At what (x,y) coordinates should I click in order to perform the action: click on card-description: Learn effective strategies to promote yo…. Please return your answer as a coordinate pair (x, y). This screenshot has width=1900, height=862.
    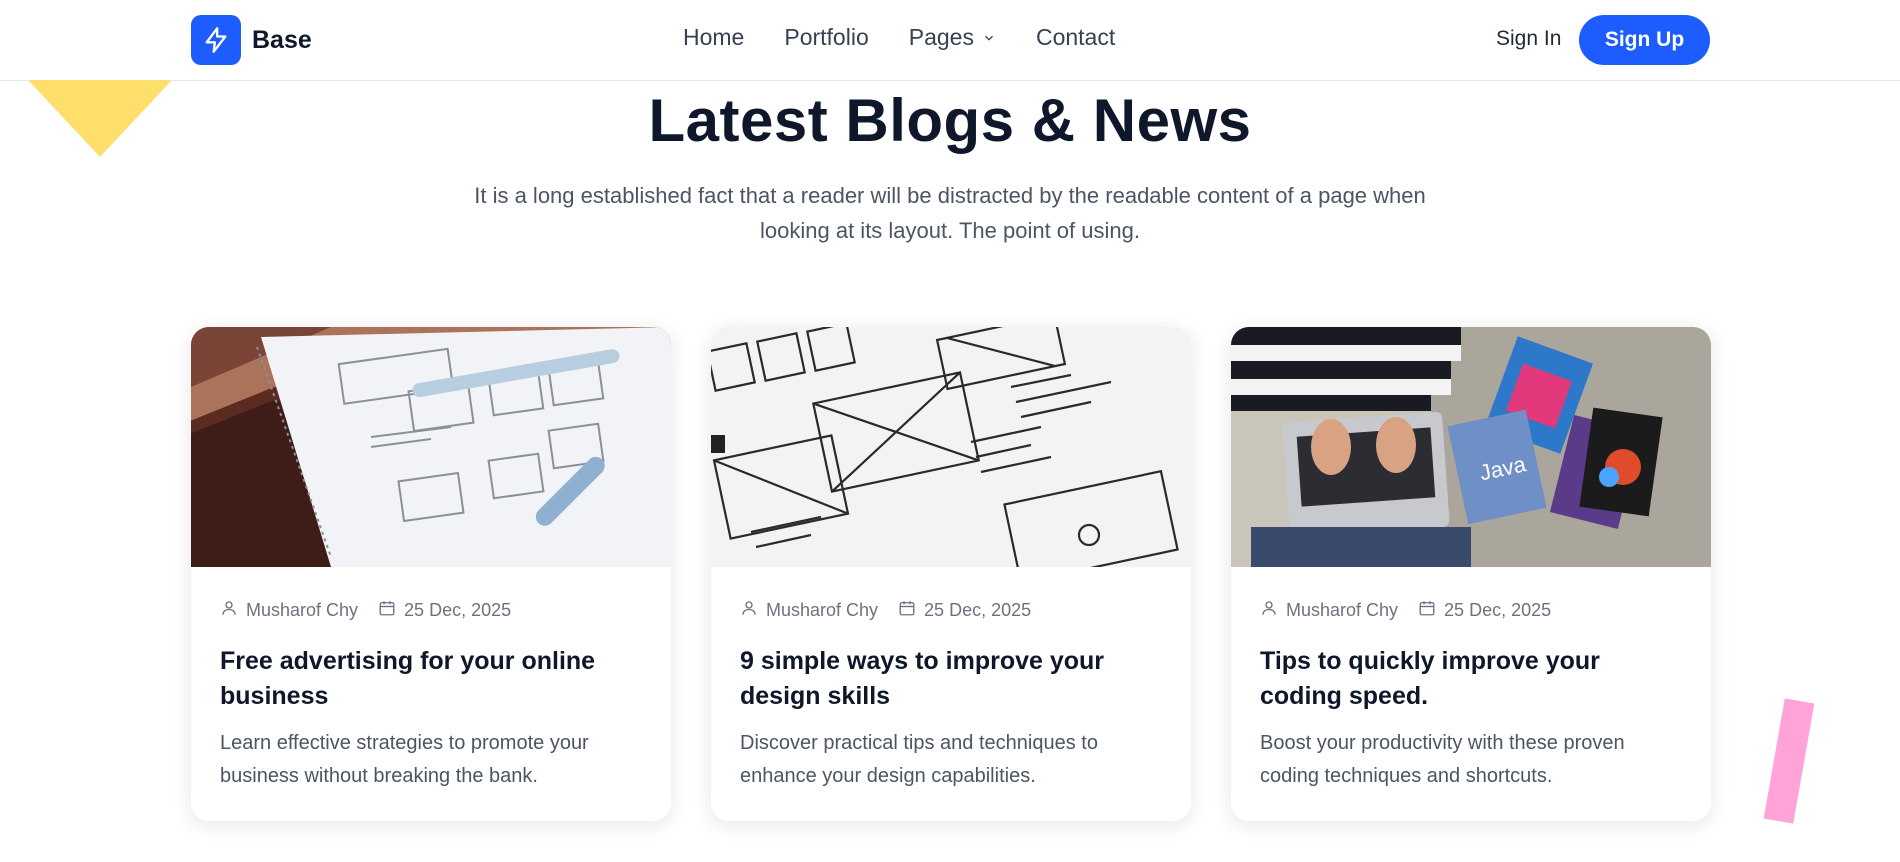
    Looking at the image, I should click on (404, 759).